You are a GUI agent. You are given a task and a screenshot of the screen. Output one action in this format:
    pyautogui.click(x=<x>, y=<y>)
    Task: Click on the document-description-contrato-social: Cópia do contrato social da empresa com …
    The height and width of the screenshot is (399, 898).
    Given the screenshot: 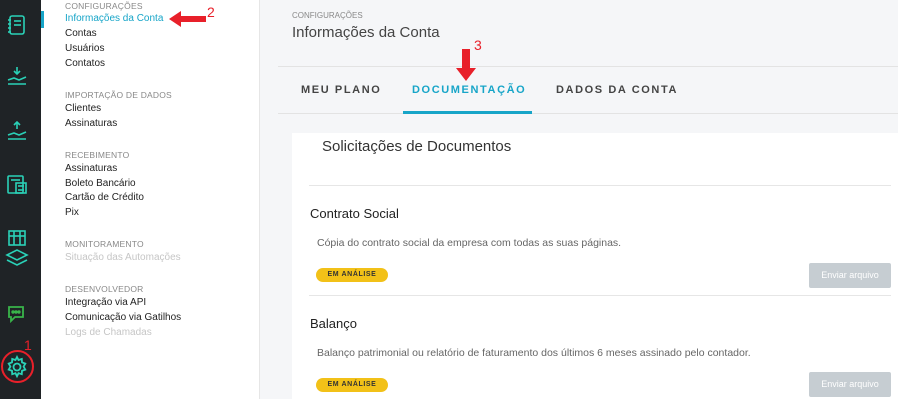 What is the action you would take?
    pyautogui.click(x=469, y=243)
    